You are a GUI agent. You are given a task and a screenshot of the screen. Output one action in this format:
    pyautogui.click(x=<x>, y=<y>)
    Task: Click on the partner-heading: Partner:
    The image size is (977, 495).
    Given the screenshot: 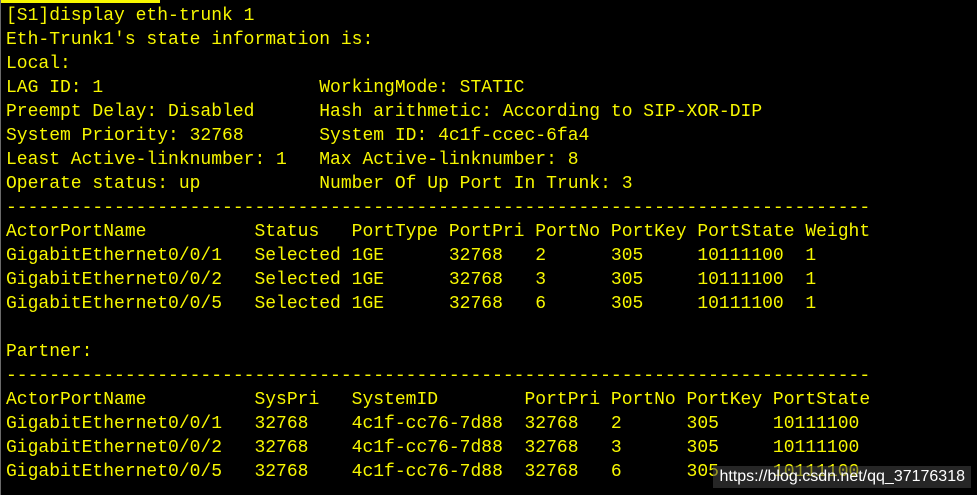 What is the action you would take?
    pyautogui.click(x=49, y=352)
    